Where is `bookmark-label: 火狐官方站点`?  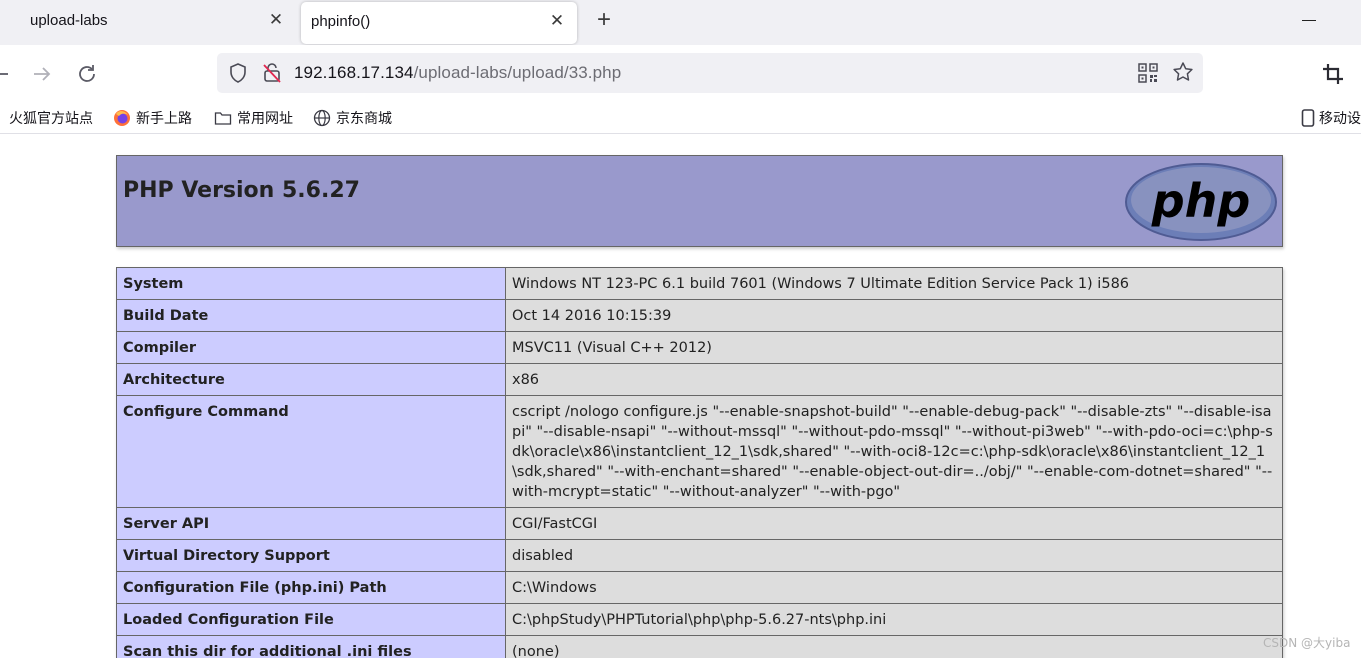 bookmark-label: 火狐官方站点 is located at coordinates (51, 118).